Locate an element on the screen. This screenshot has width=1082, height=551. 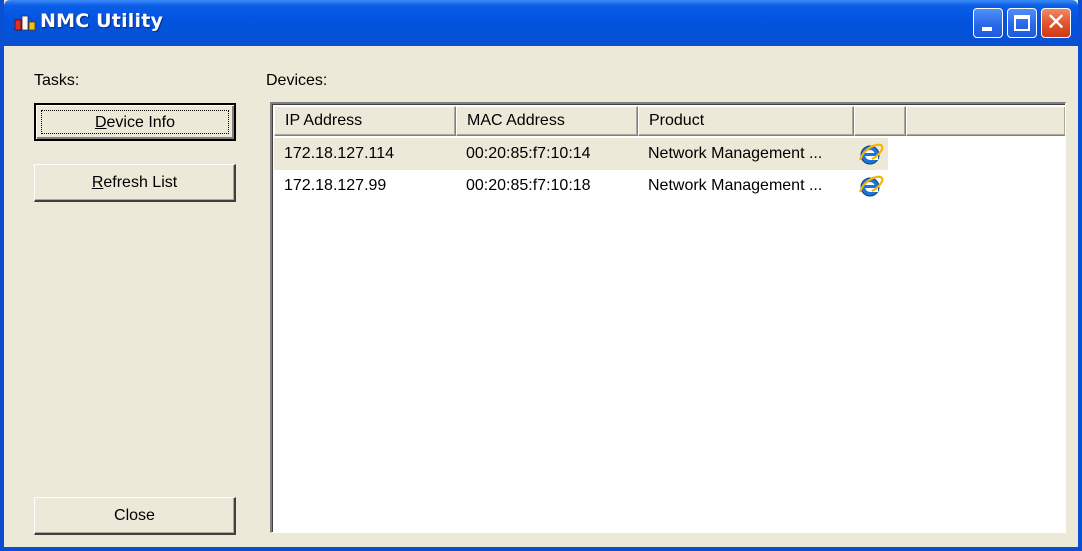
ip-address-cell: 172.18.127.99 is located at coordinates (335, 185).